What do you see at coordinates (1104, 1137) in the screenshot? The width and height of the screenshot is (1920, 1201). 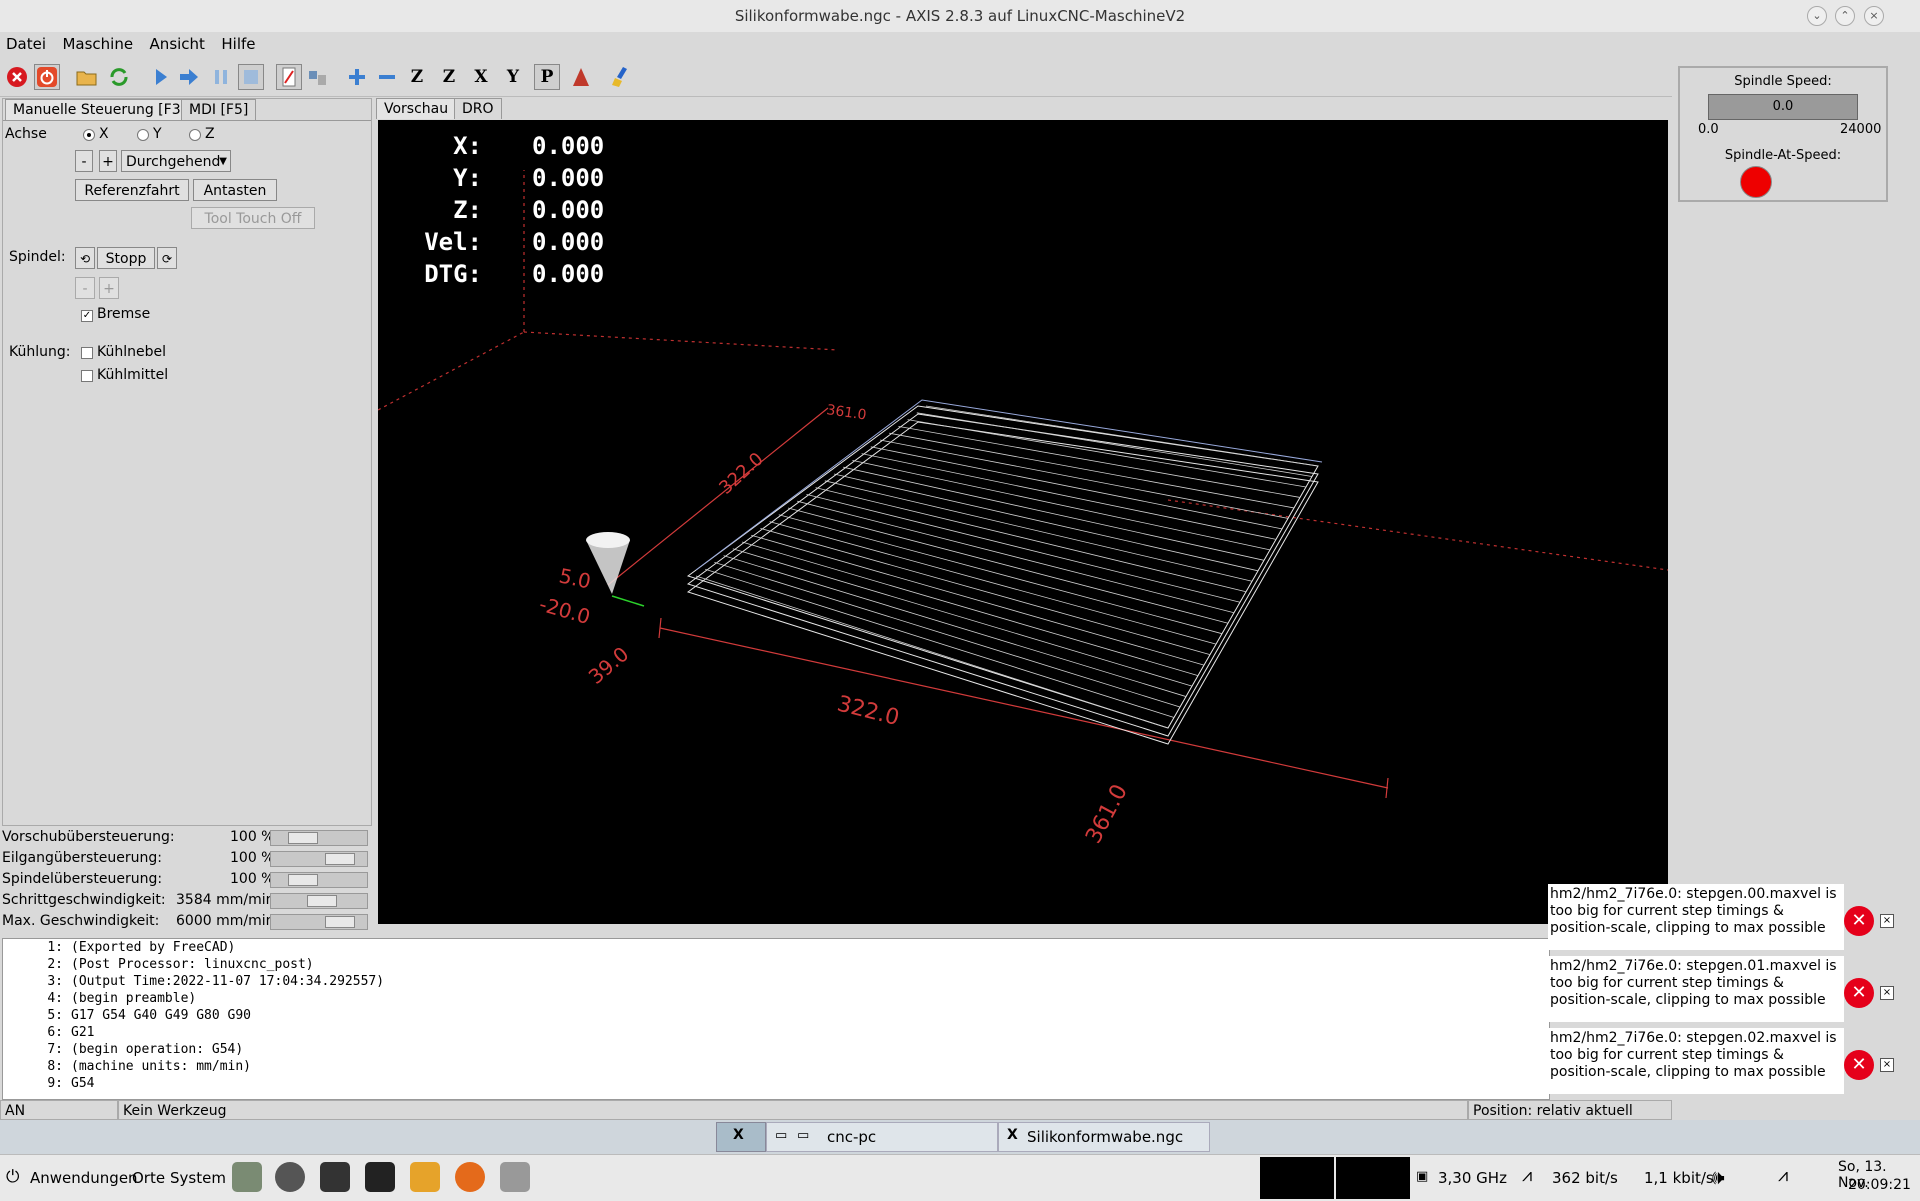 I see `task-axis-window: X Silikonformwabe.ngc` at bounding box center [1104, 1137].